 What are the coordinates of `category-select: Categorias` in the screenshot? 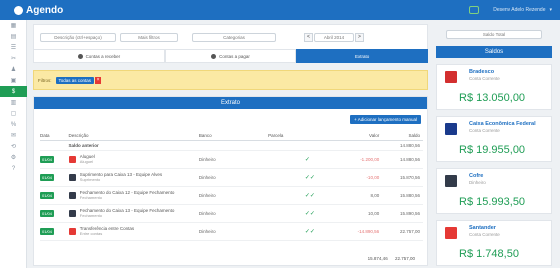 It's located at (234, 37).